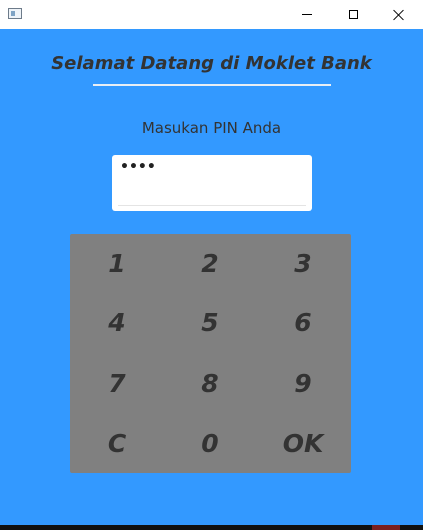 This screenshot has height=530, width=423. What do you see at coordinates (211, 128) in the screenshot?
I see `pin-label: Masukan PIN Anda` at bounding box center [211, 128].